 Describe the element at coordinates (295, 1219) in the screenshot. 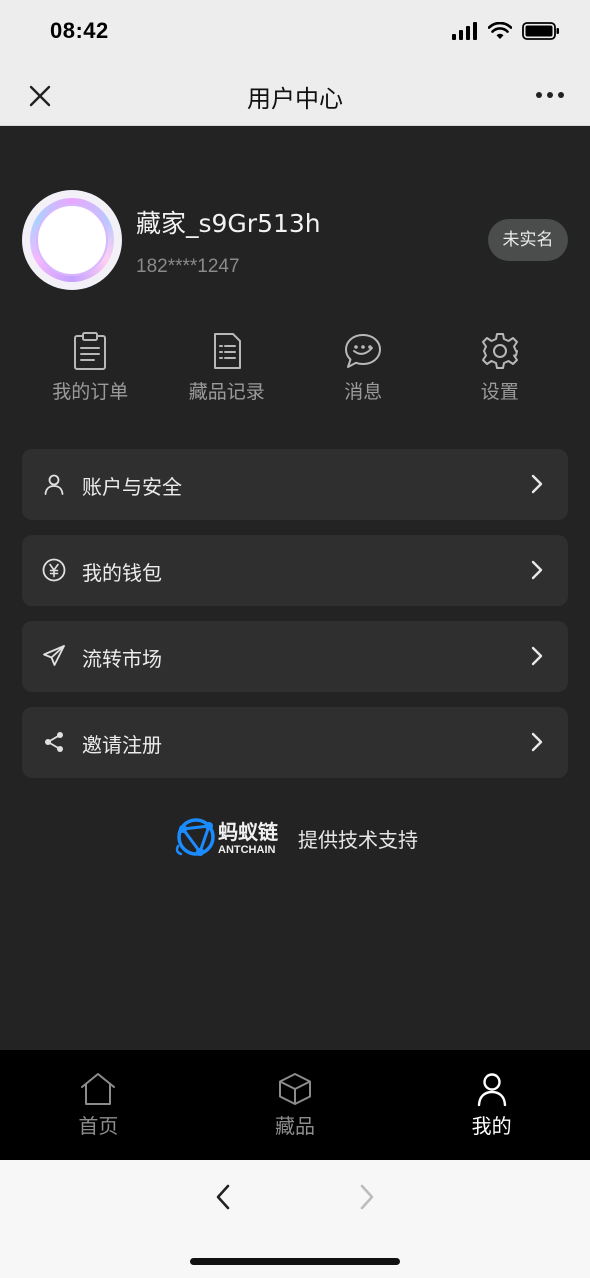

I see `browser-toolbar` at that location.